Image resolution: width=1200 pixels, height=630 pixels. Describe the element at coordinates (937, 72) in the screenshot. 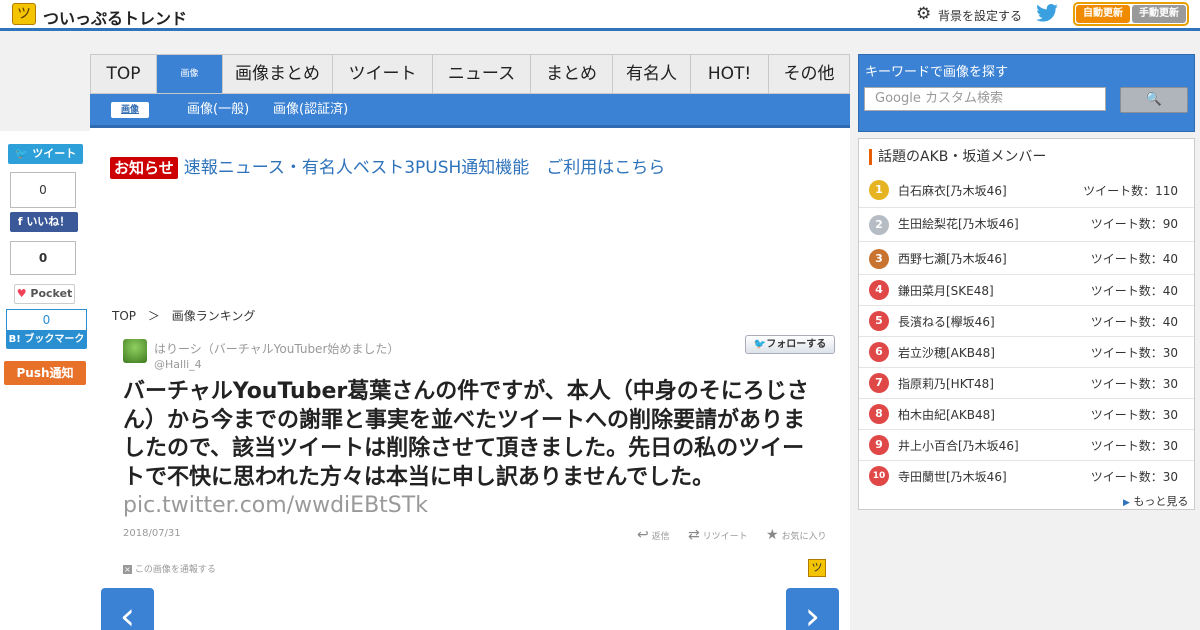

I see `search-label: キーワードで画像を探す` at that location.